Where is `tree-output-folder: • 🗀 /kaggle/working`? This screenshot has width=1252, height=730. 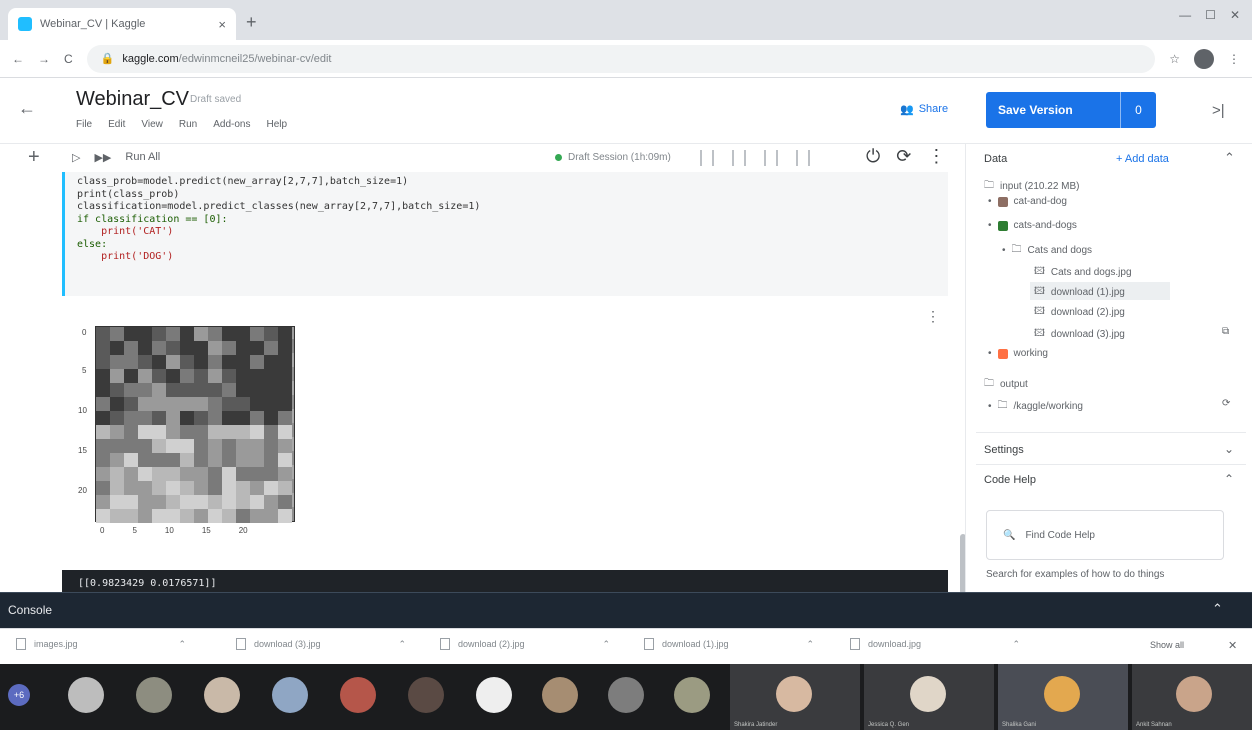
tree-output-folder: • 🗀 /kaggle/working is located at coordinates (1035, 406).